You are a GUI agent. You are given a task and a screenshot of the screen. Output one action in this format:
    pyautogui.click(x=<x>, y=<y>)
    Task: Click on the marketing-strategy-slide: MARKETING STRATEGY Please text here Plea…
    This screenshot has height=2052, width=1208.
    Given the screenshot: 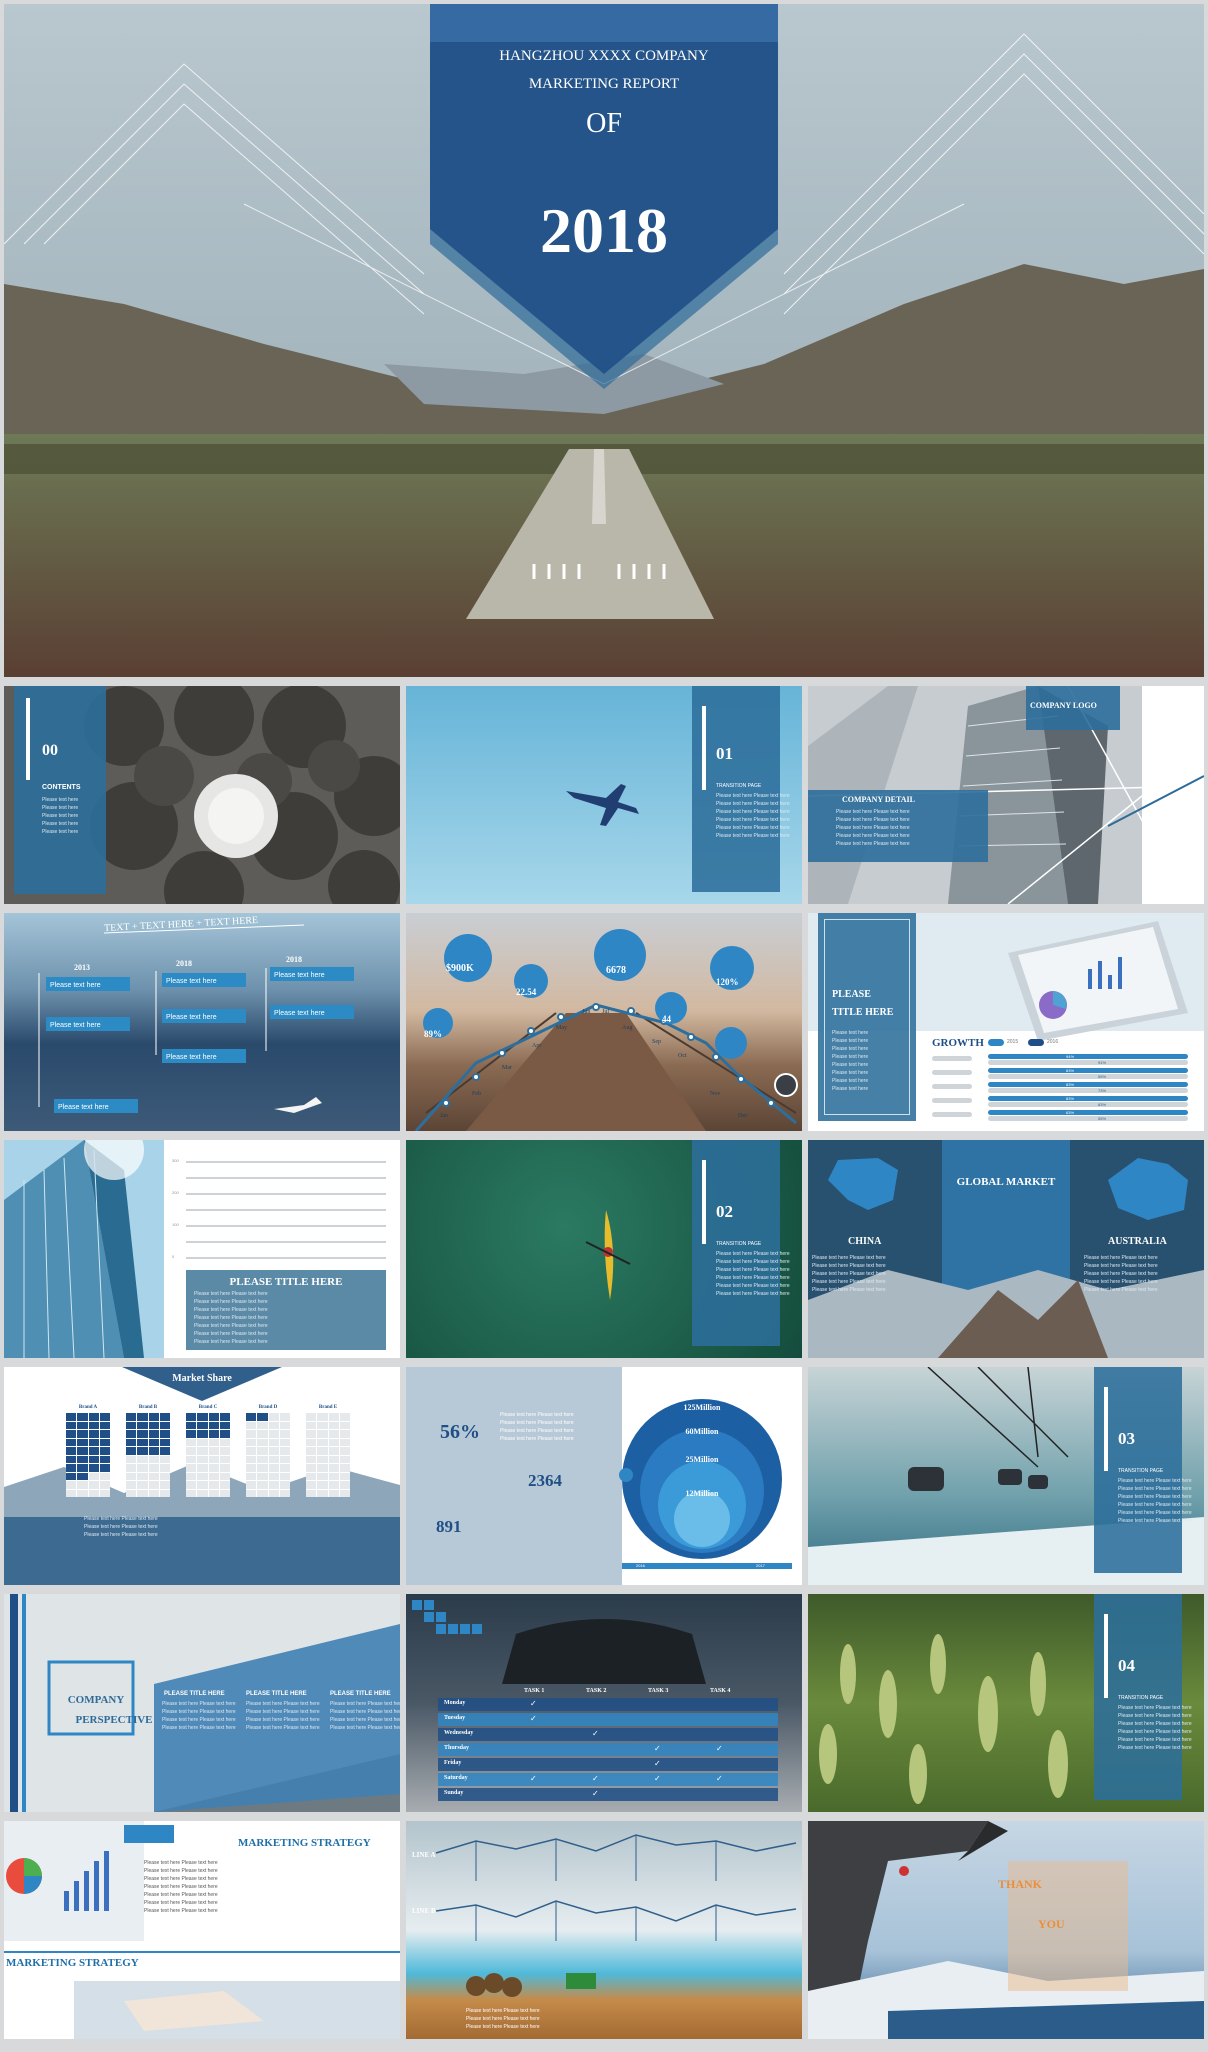 What is the action you would take?
    pyautogui.click(x=202, y=1930)
    